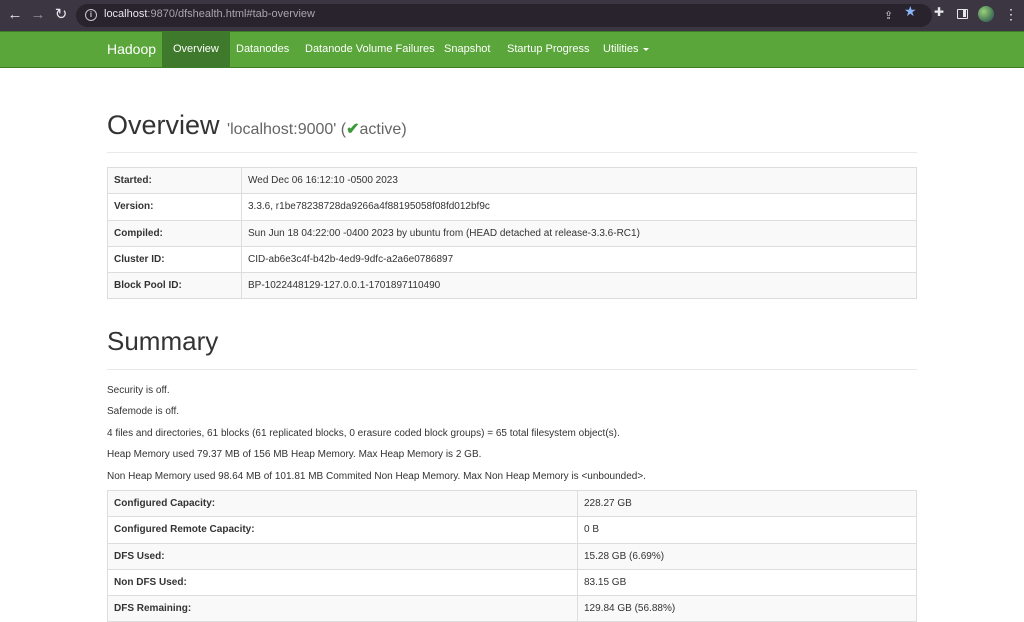  What do you see at coordinates (621, 49) in the screenshot?
I see `nav-utilities-label: Utilities` at bounding box center [621, 49].